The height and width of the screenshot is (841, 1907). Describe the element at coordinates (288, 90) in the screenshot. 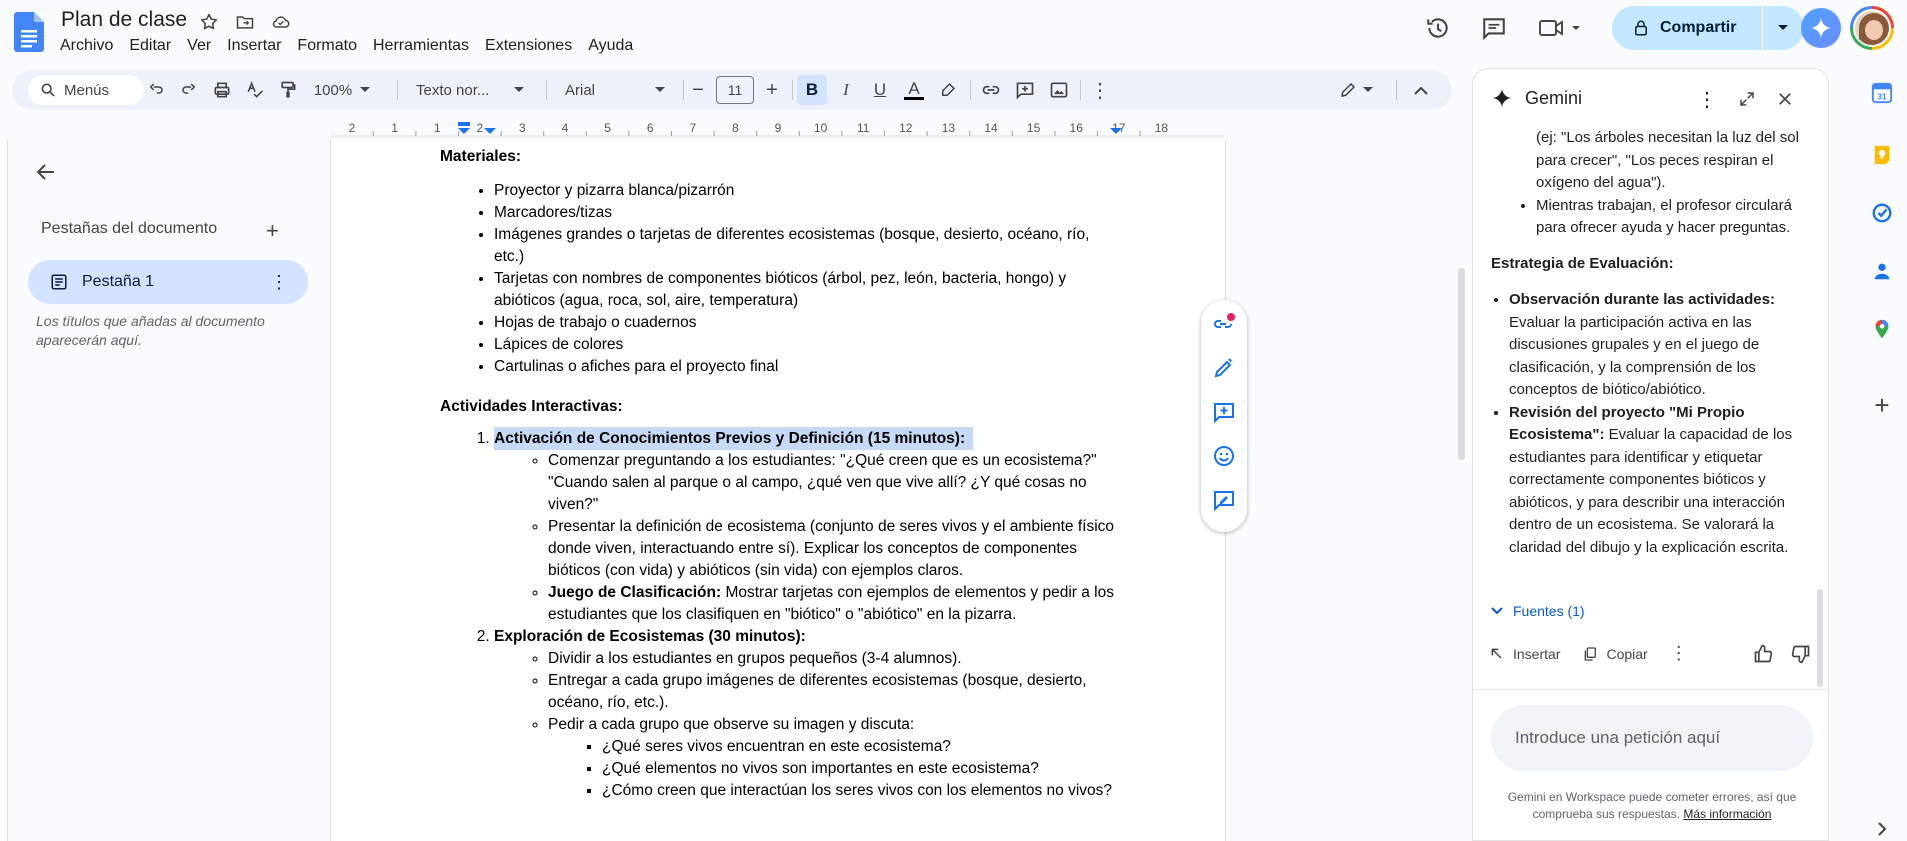

I see `paint-format-icon` at that location.